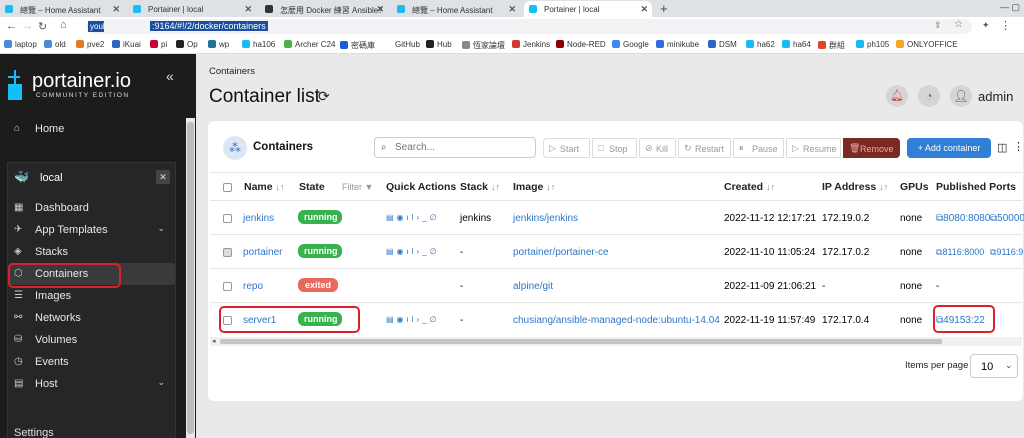 The width and height of the screenshot is (1024, 438). I want to click on bookmark-item: 群組, so click(831, 45).